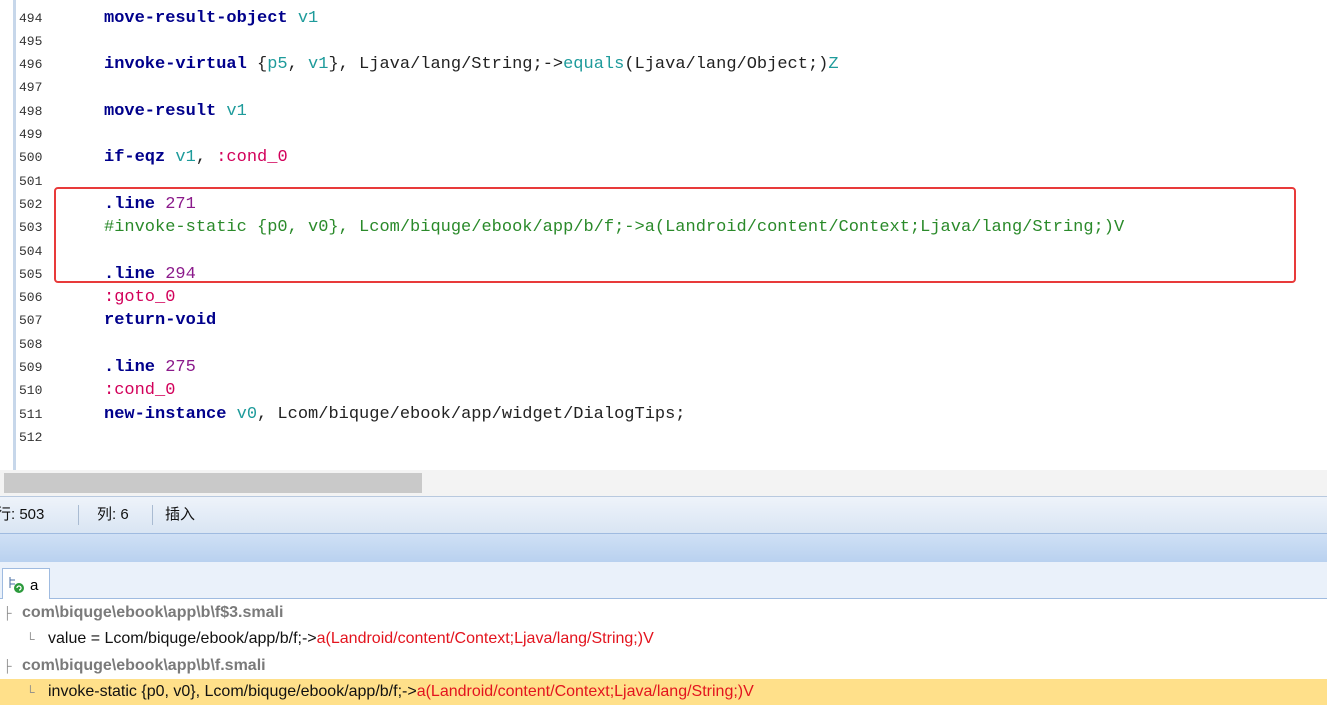 This screenshot has height=711, width=1327. I want to click on match-prefix: value = Lcom/biquge/ebook/app/b/f;->, so click(182, 638).